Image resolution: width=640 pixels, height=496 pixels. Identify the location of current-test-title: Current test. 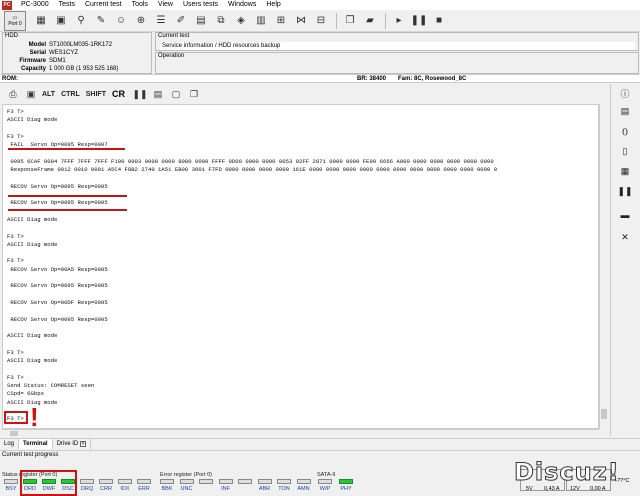
(174, 36).